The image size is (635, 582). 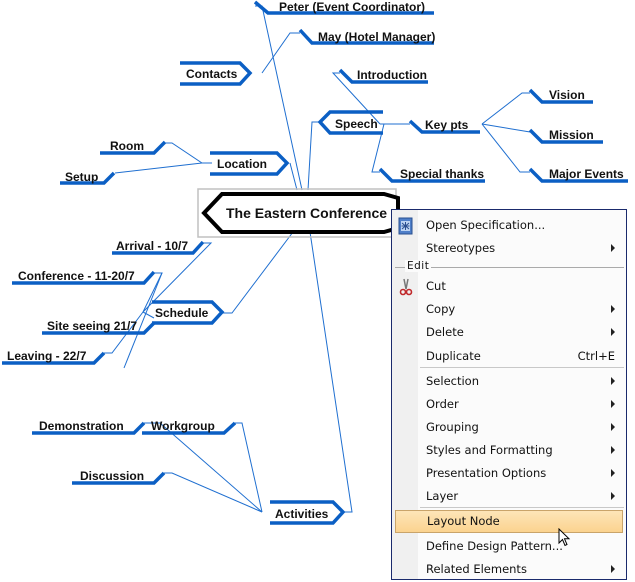 What do you see at coordinates (378, 148) in the screenshot?
I see `connector-speech-thanks` at bounding box center [378, 148].